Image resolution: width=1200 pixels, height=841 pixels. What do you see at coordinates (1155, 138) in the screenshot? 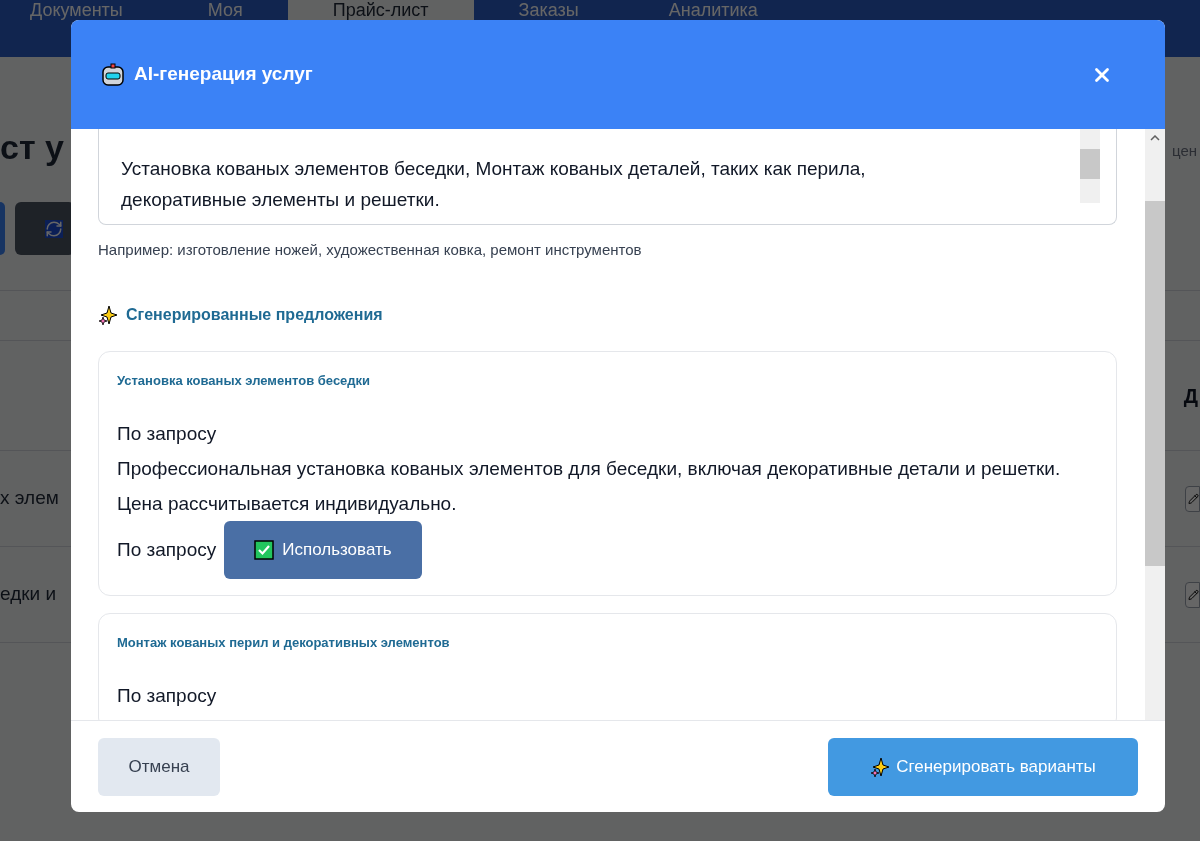
I see `scroll-up-icon` at bounding box center [1155, 138].